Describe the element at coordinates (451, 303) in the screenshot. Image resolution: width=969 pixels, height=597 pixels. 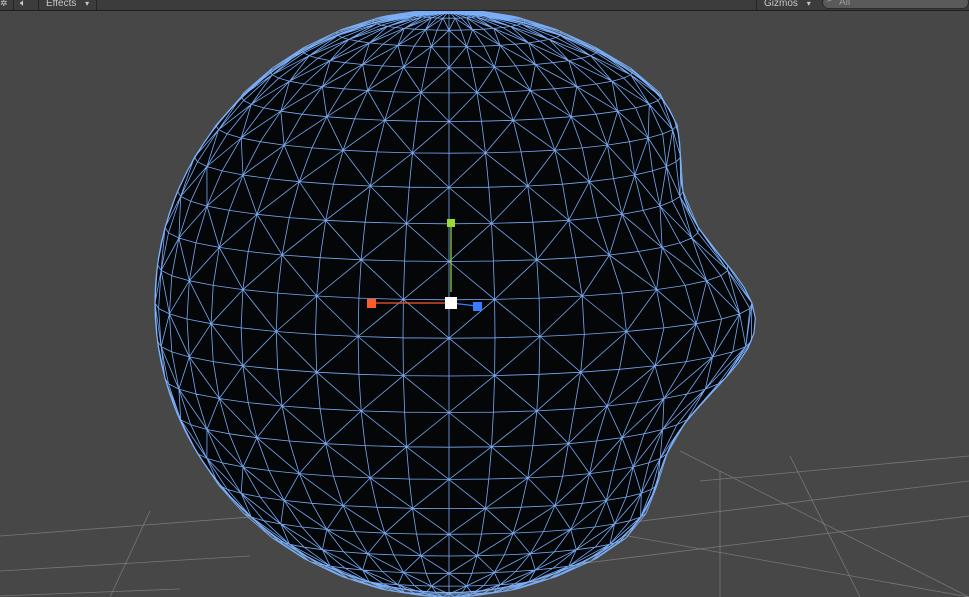
I see `center-handle` at that location.